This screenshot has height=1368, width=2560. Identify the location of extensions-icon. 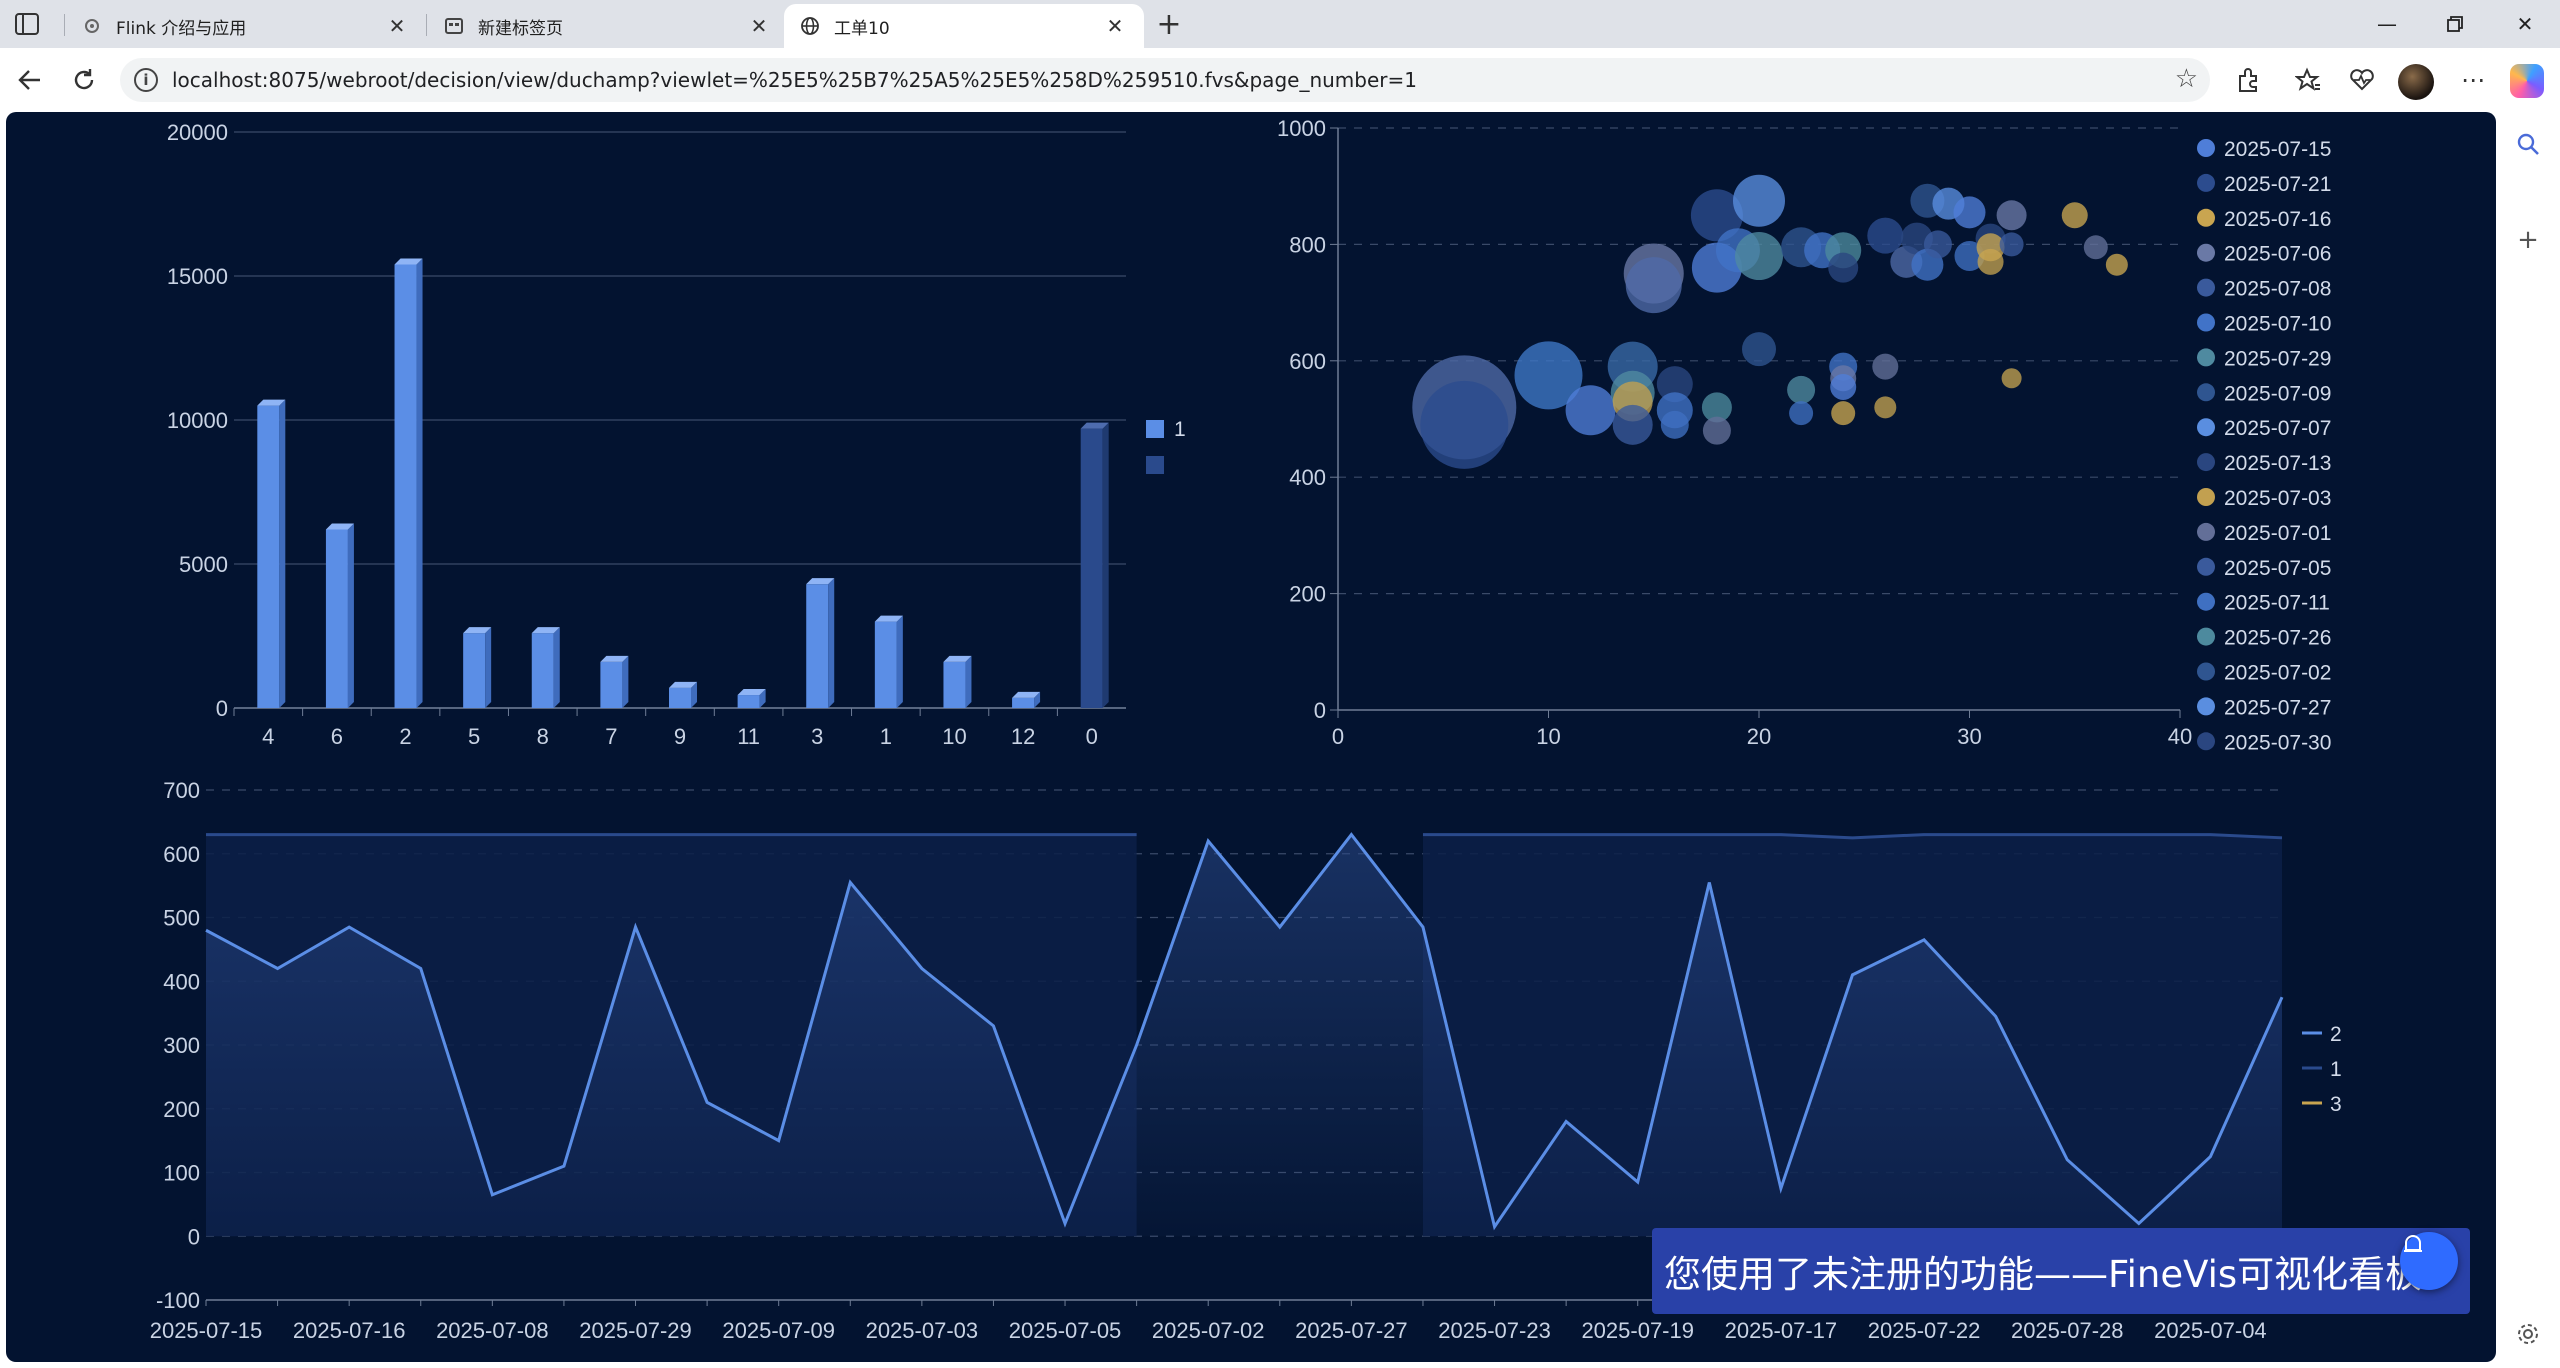
(2248, 80).